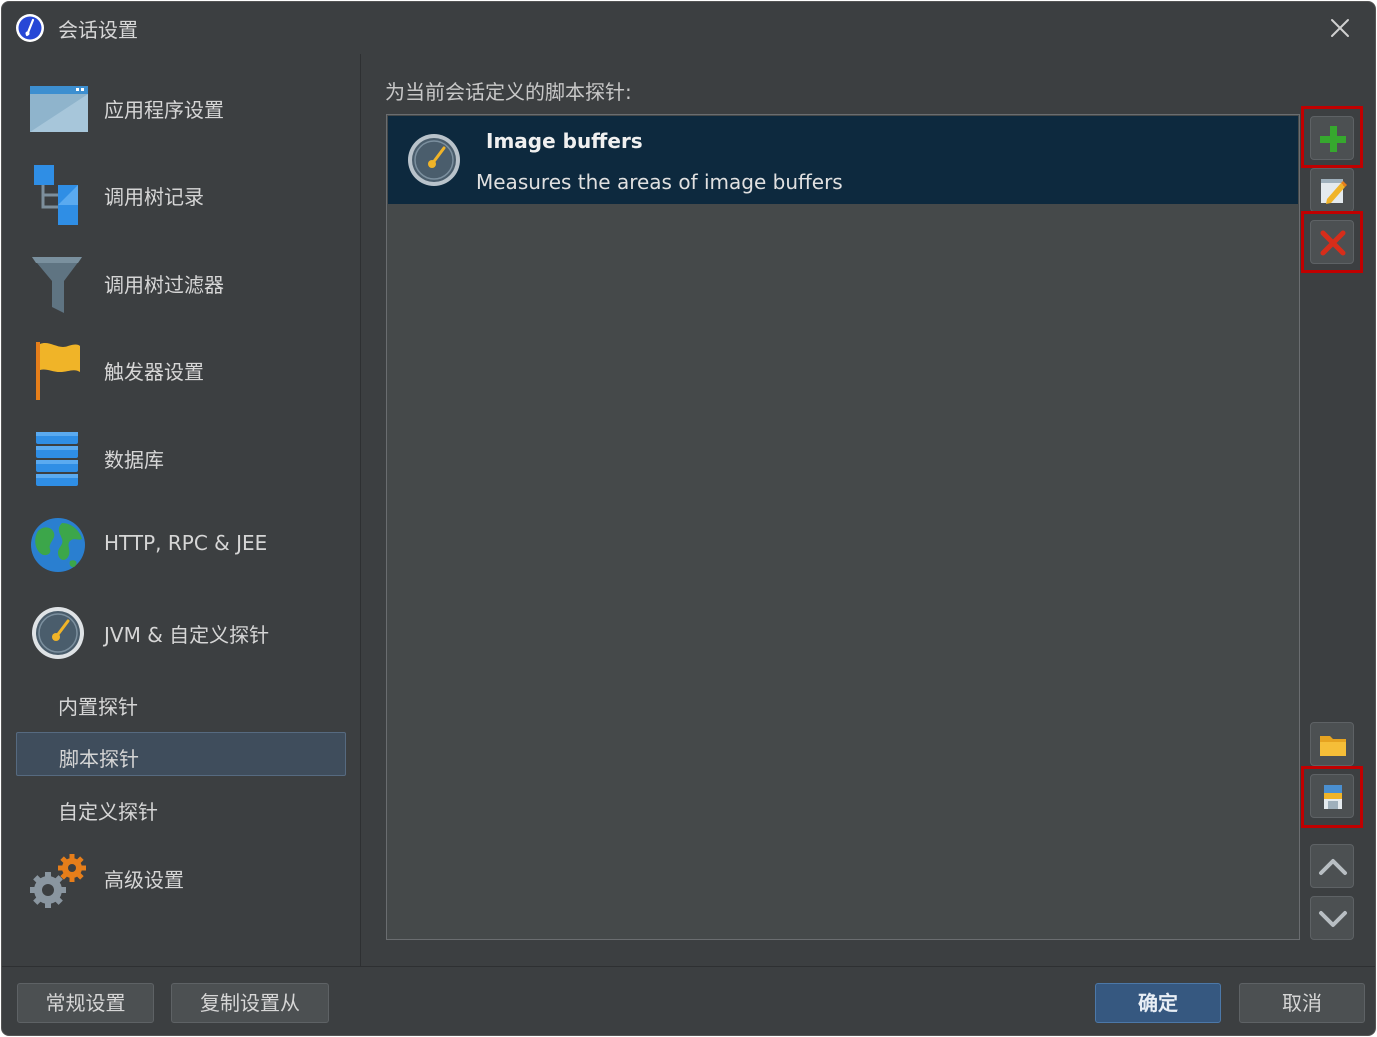  What do you see at coordinates (186, 543) in the screenshot?
I see `sidebar-item-label: HTTP, RPC & JEE` at bounding box center [186, 543].